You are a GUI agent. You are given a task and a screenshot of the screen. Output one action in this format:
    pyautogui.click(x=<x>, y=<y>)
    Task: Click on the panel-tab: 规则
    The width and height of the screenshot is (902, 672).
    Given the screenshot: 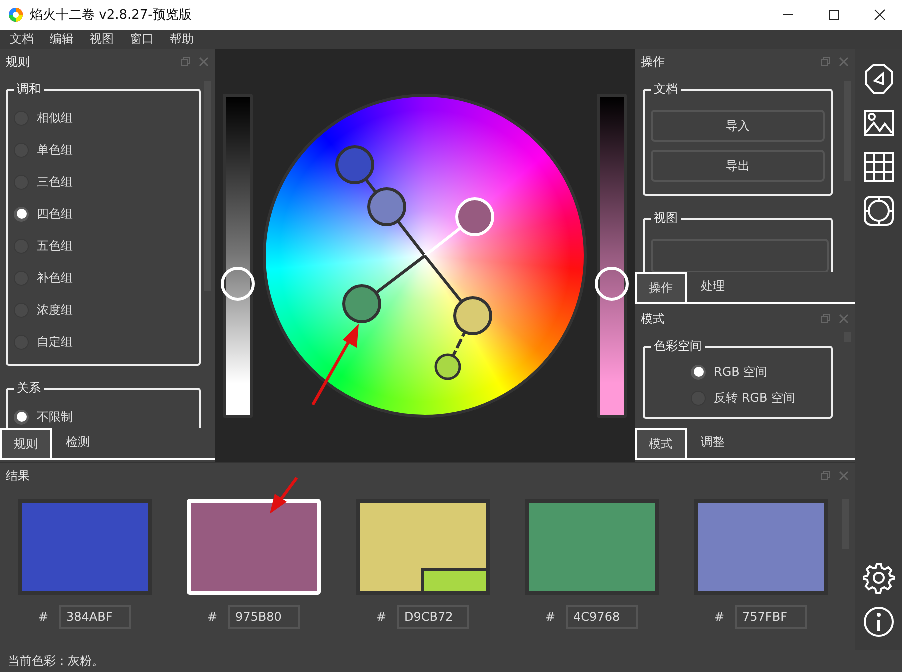 What is the action you would take?
    pyautogui.click(x=26, y=444)
    